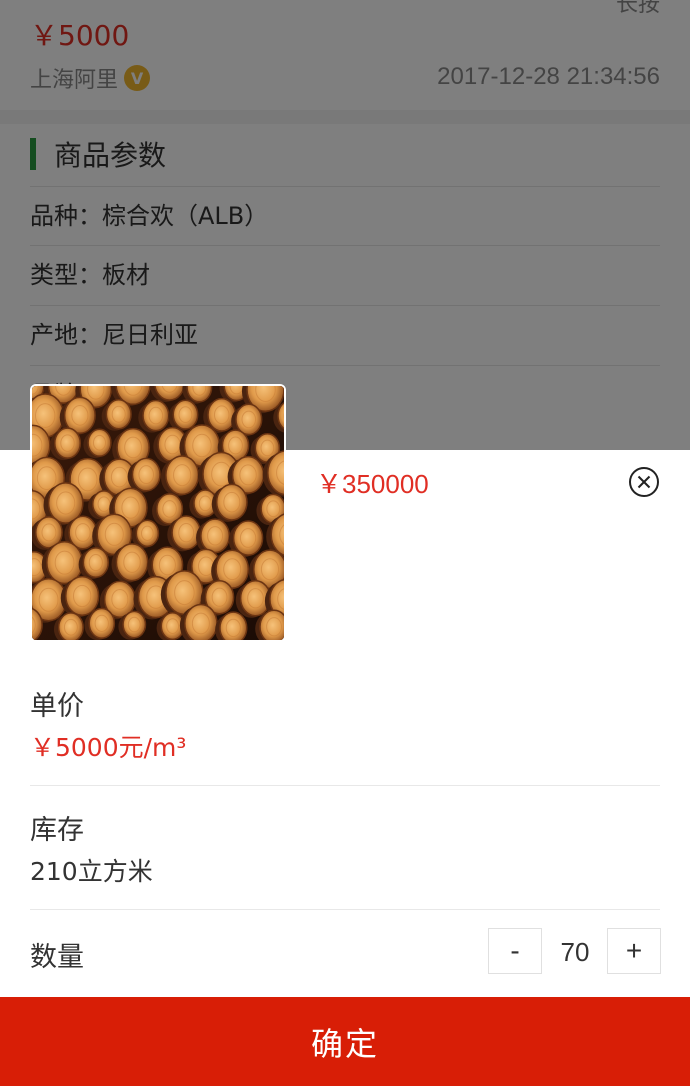 The image size is (690, 1086). Describe the element at coordinates (372, 484) in the screenshot. I see `sheet-total-price: ￥350000` at that location.